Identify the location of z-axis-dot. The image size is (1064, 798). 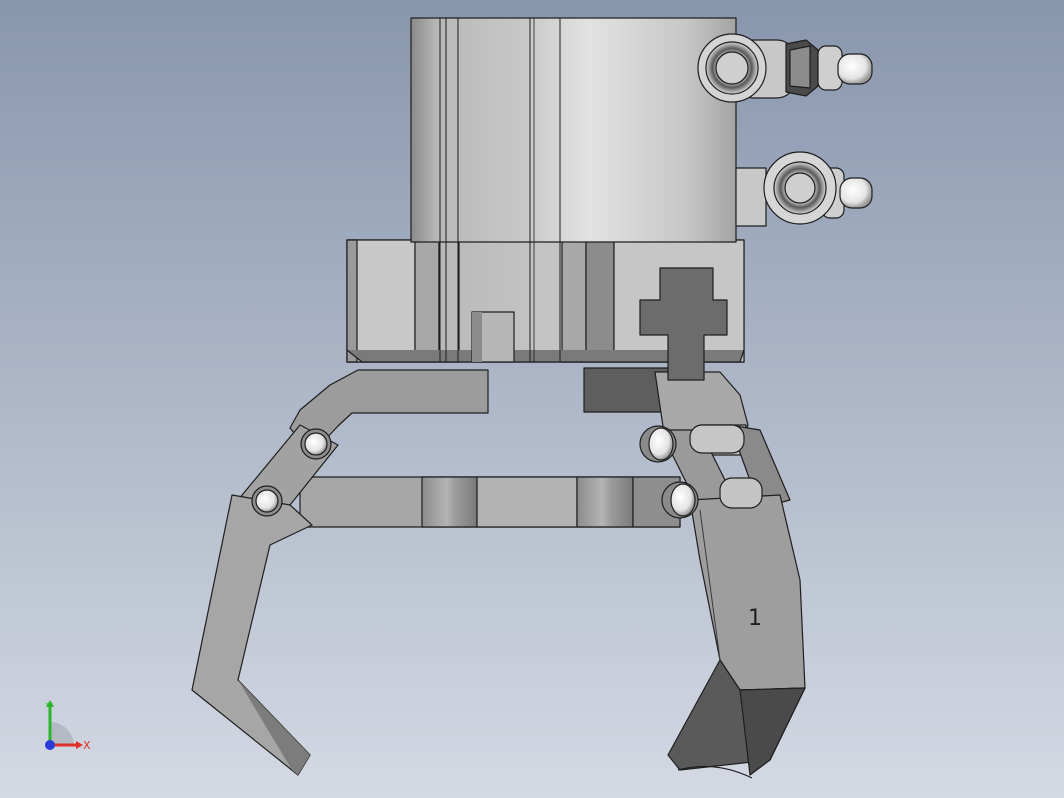
(50, 745).